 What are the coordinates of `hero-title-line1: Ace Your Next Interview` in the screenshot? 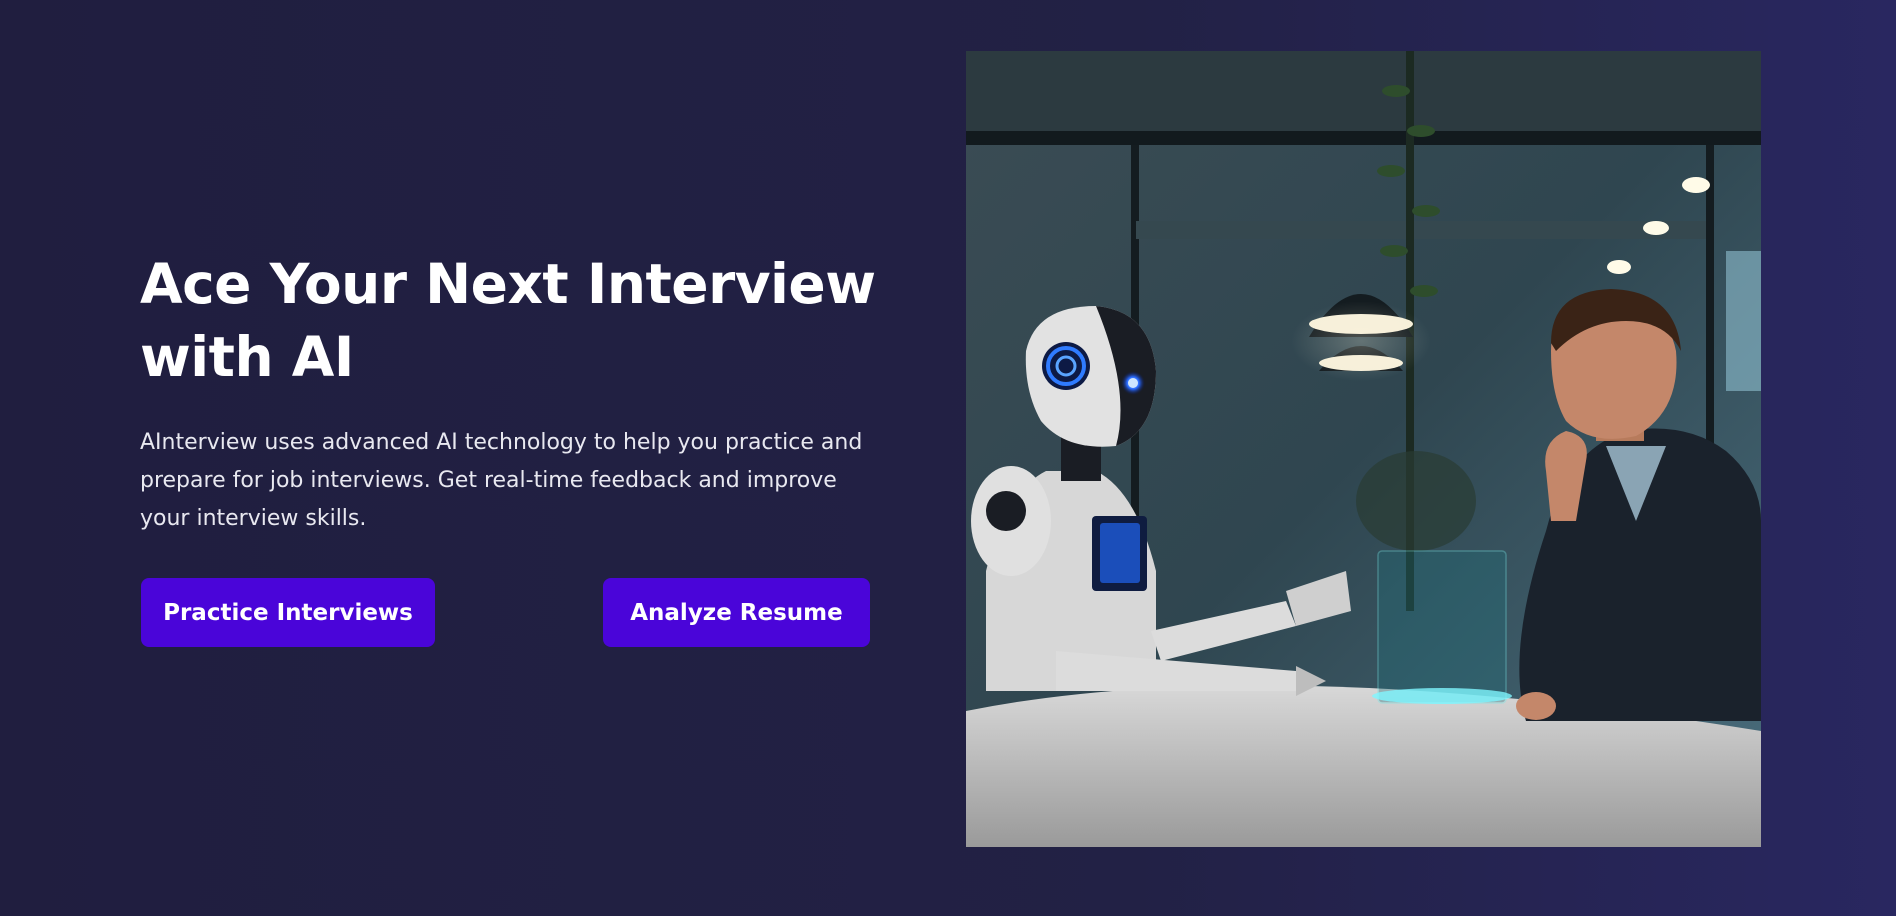 It's located at (508, 284).